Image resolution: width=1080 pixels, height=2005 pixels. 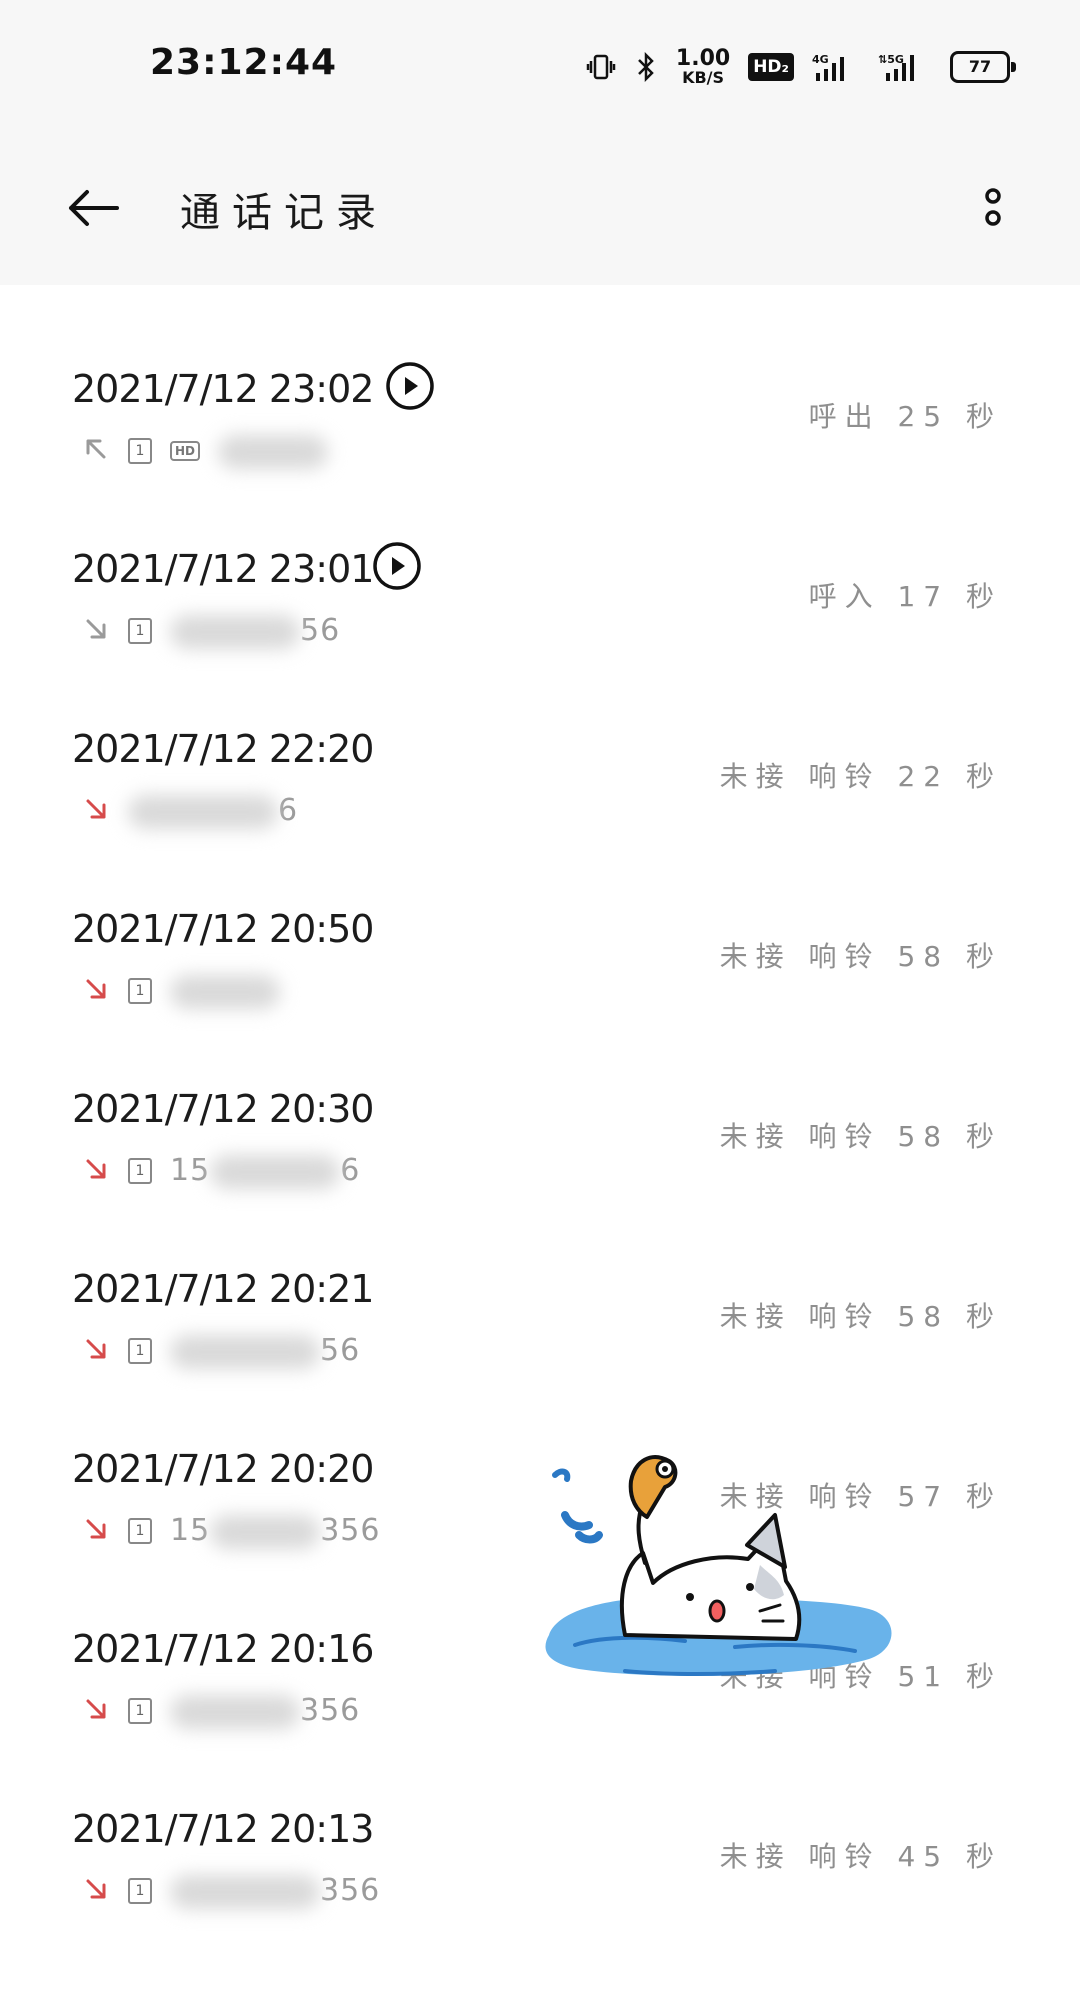 I want to click on call-details: 1 15 356, so click(x=231, y=1531).